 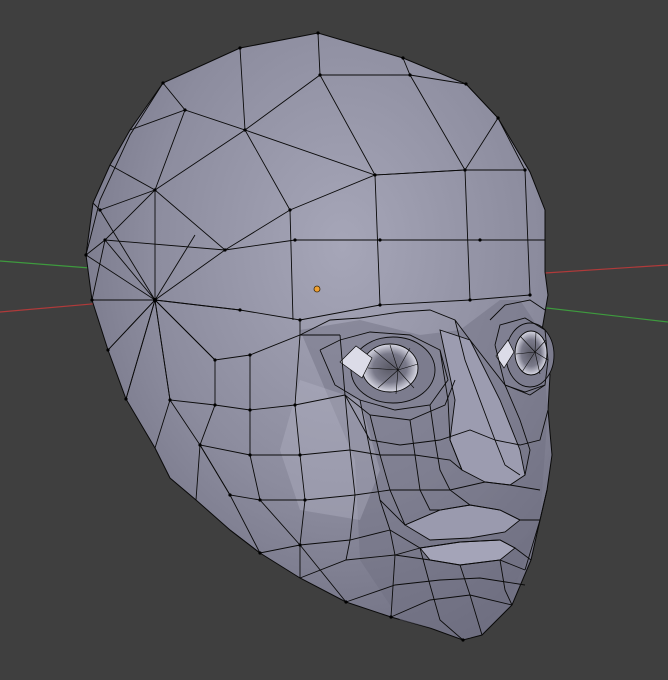 What do you see at coordinates (606, 269) in the screenshot?
I see `x-axis-line-right` at bounding box center [606, 269].